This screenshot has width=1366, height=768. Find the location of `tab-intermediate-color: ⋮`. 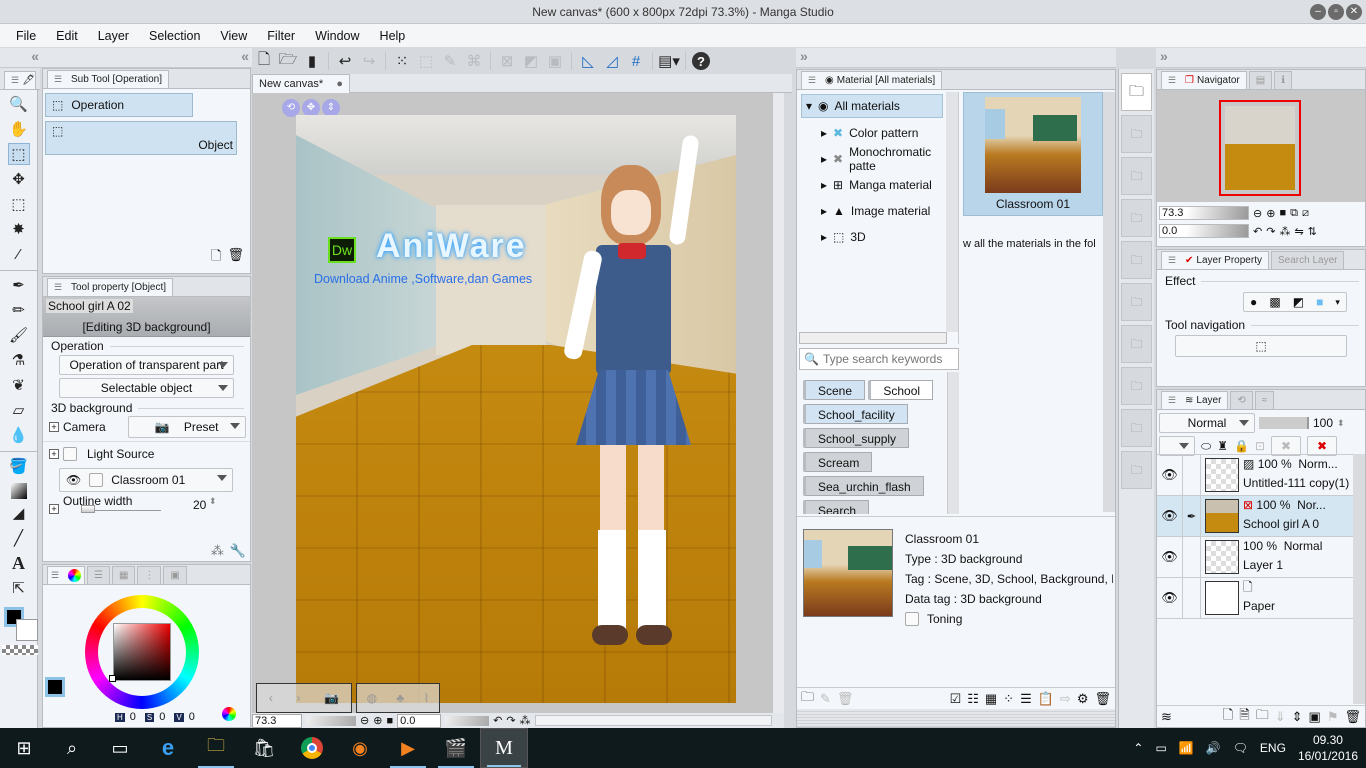

tab-intermediate-color: ⋮ is located at coordinates (149, 575).